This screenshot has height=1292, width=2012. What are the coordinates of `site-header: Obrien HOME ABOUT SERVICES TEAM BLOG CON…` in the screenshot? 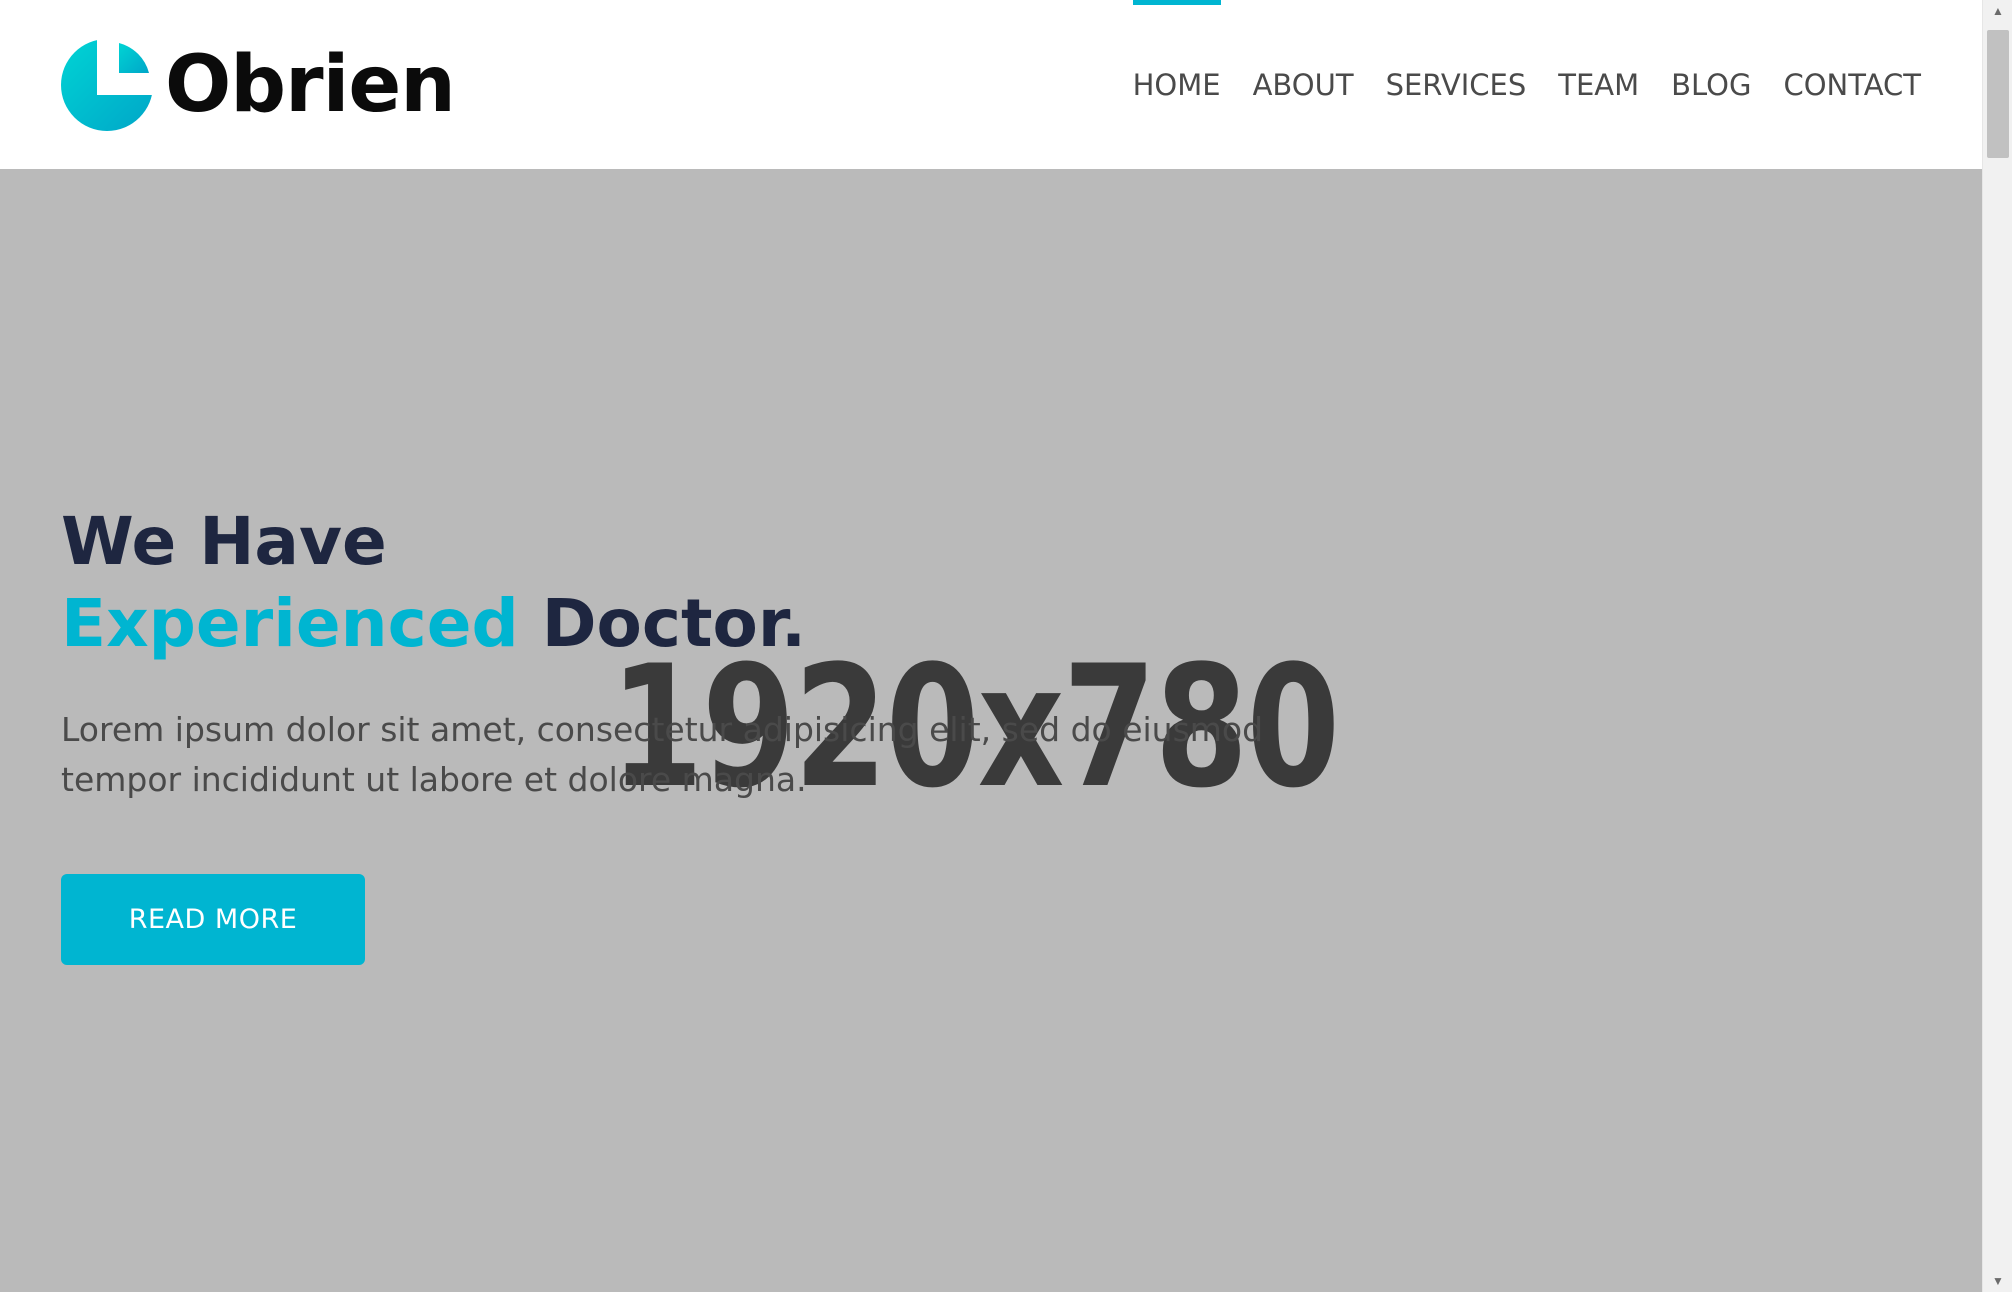 It's located at (991, 84).